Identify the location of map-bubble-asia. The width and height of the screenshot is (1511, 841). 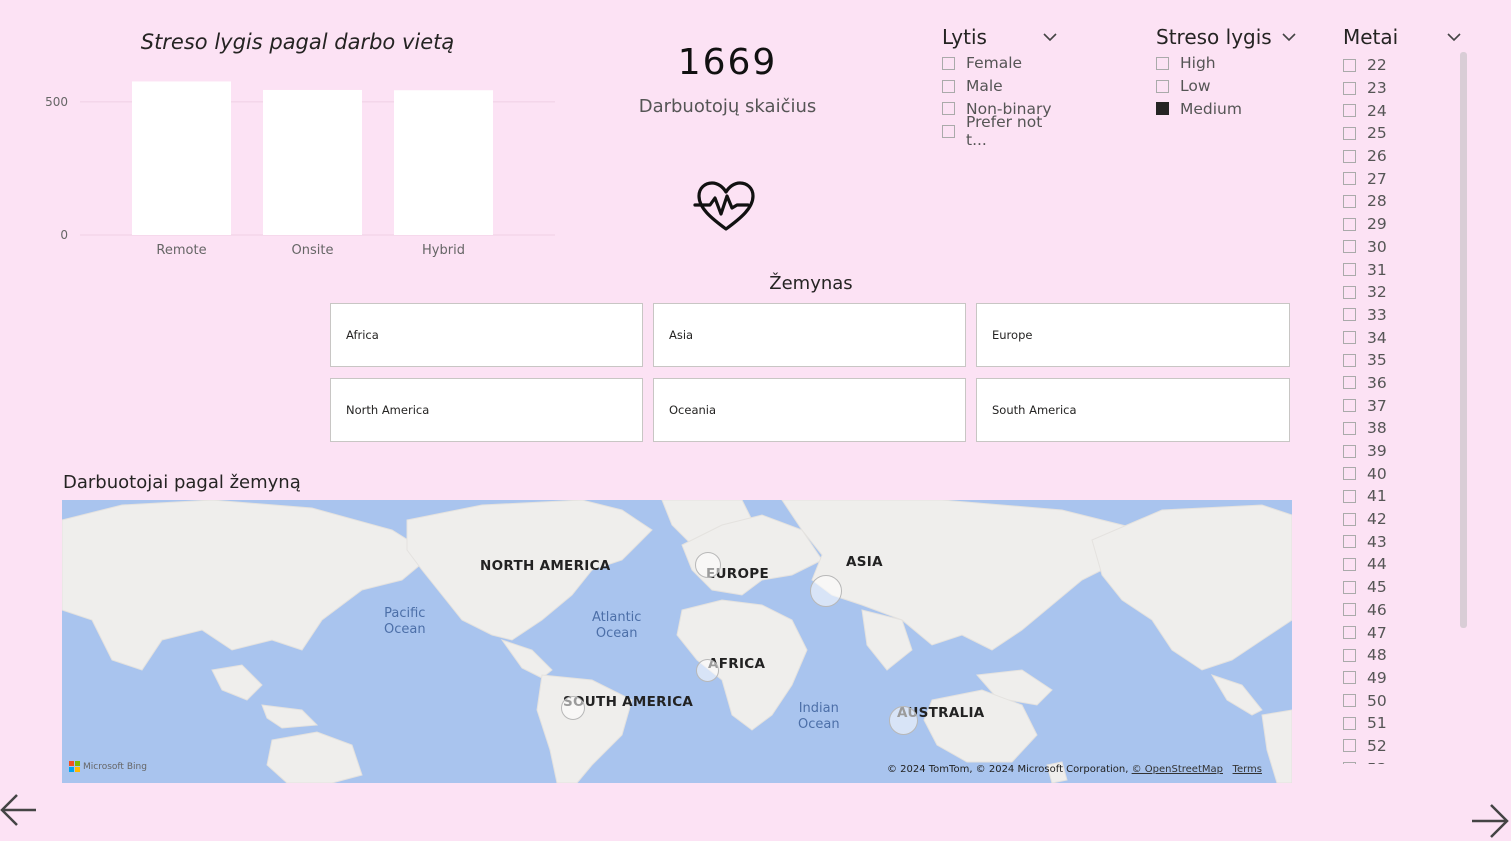
(826, 591).